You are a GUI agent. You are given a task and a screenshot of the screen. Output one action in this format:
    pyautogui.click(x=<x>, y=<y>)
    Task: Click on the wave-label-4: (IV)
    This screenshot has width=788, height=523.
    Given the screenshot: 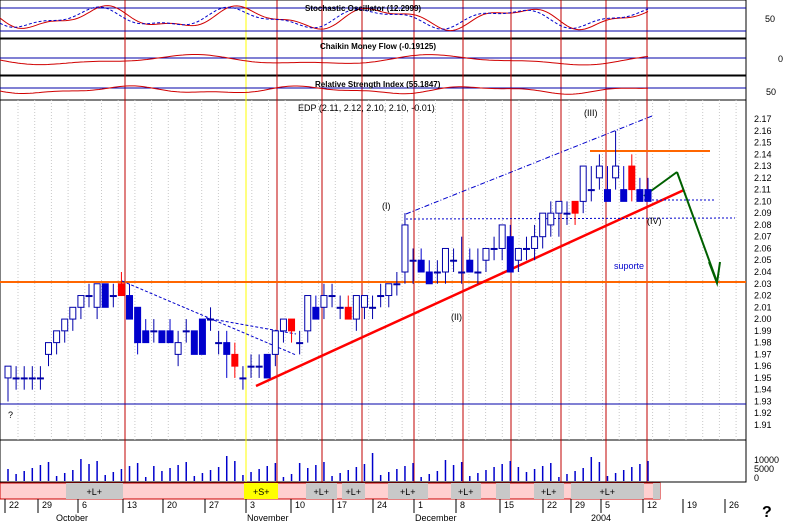 What is the action you would take?
    pyautogui.click(x=654, y=221)
    